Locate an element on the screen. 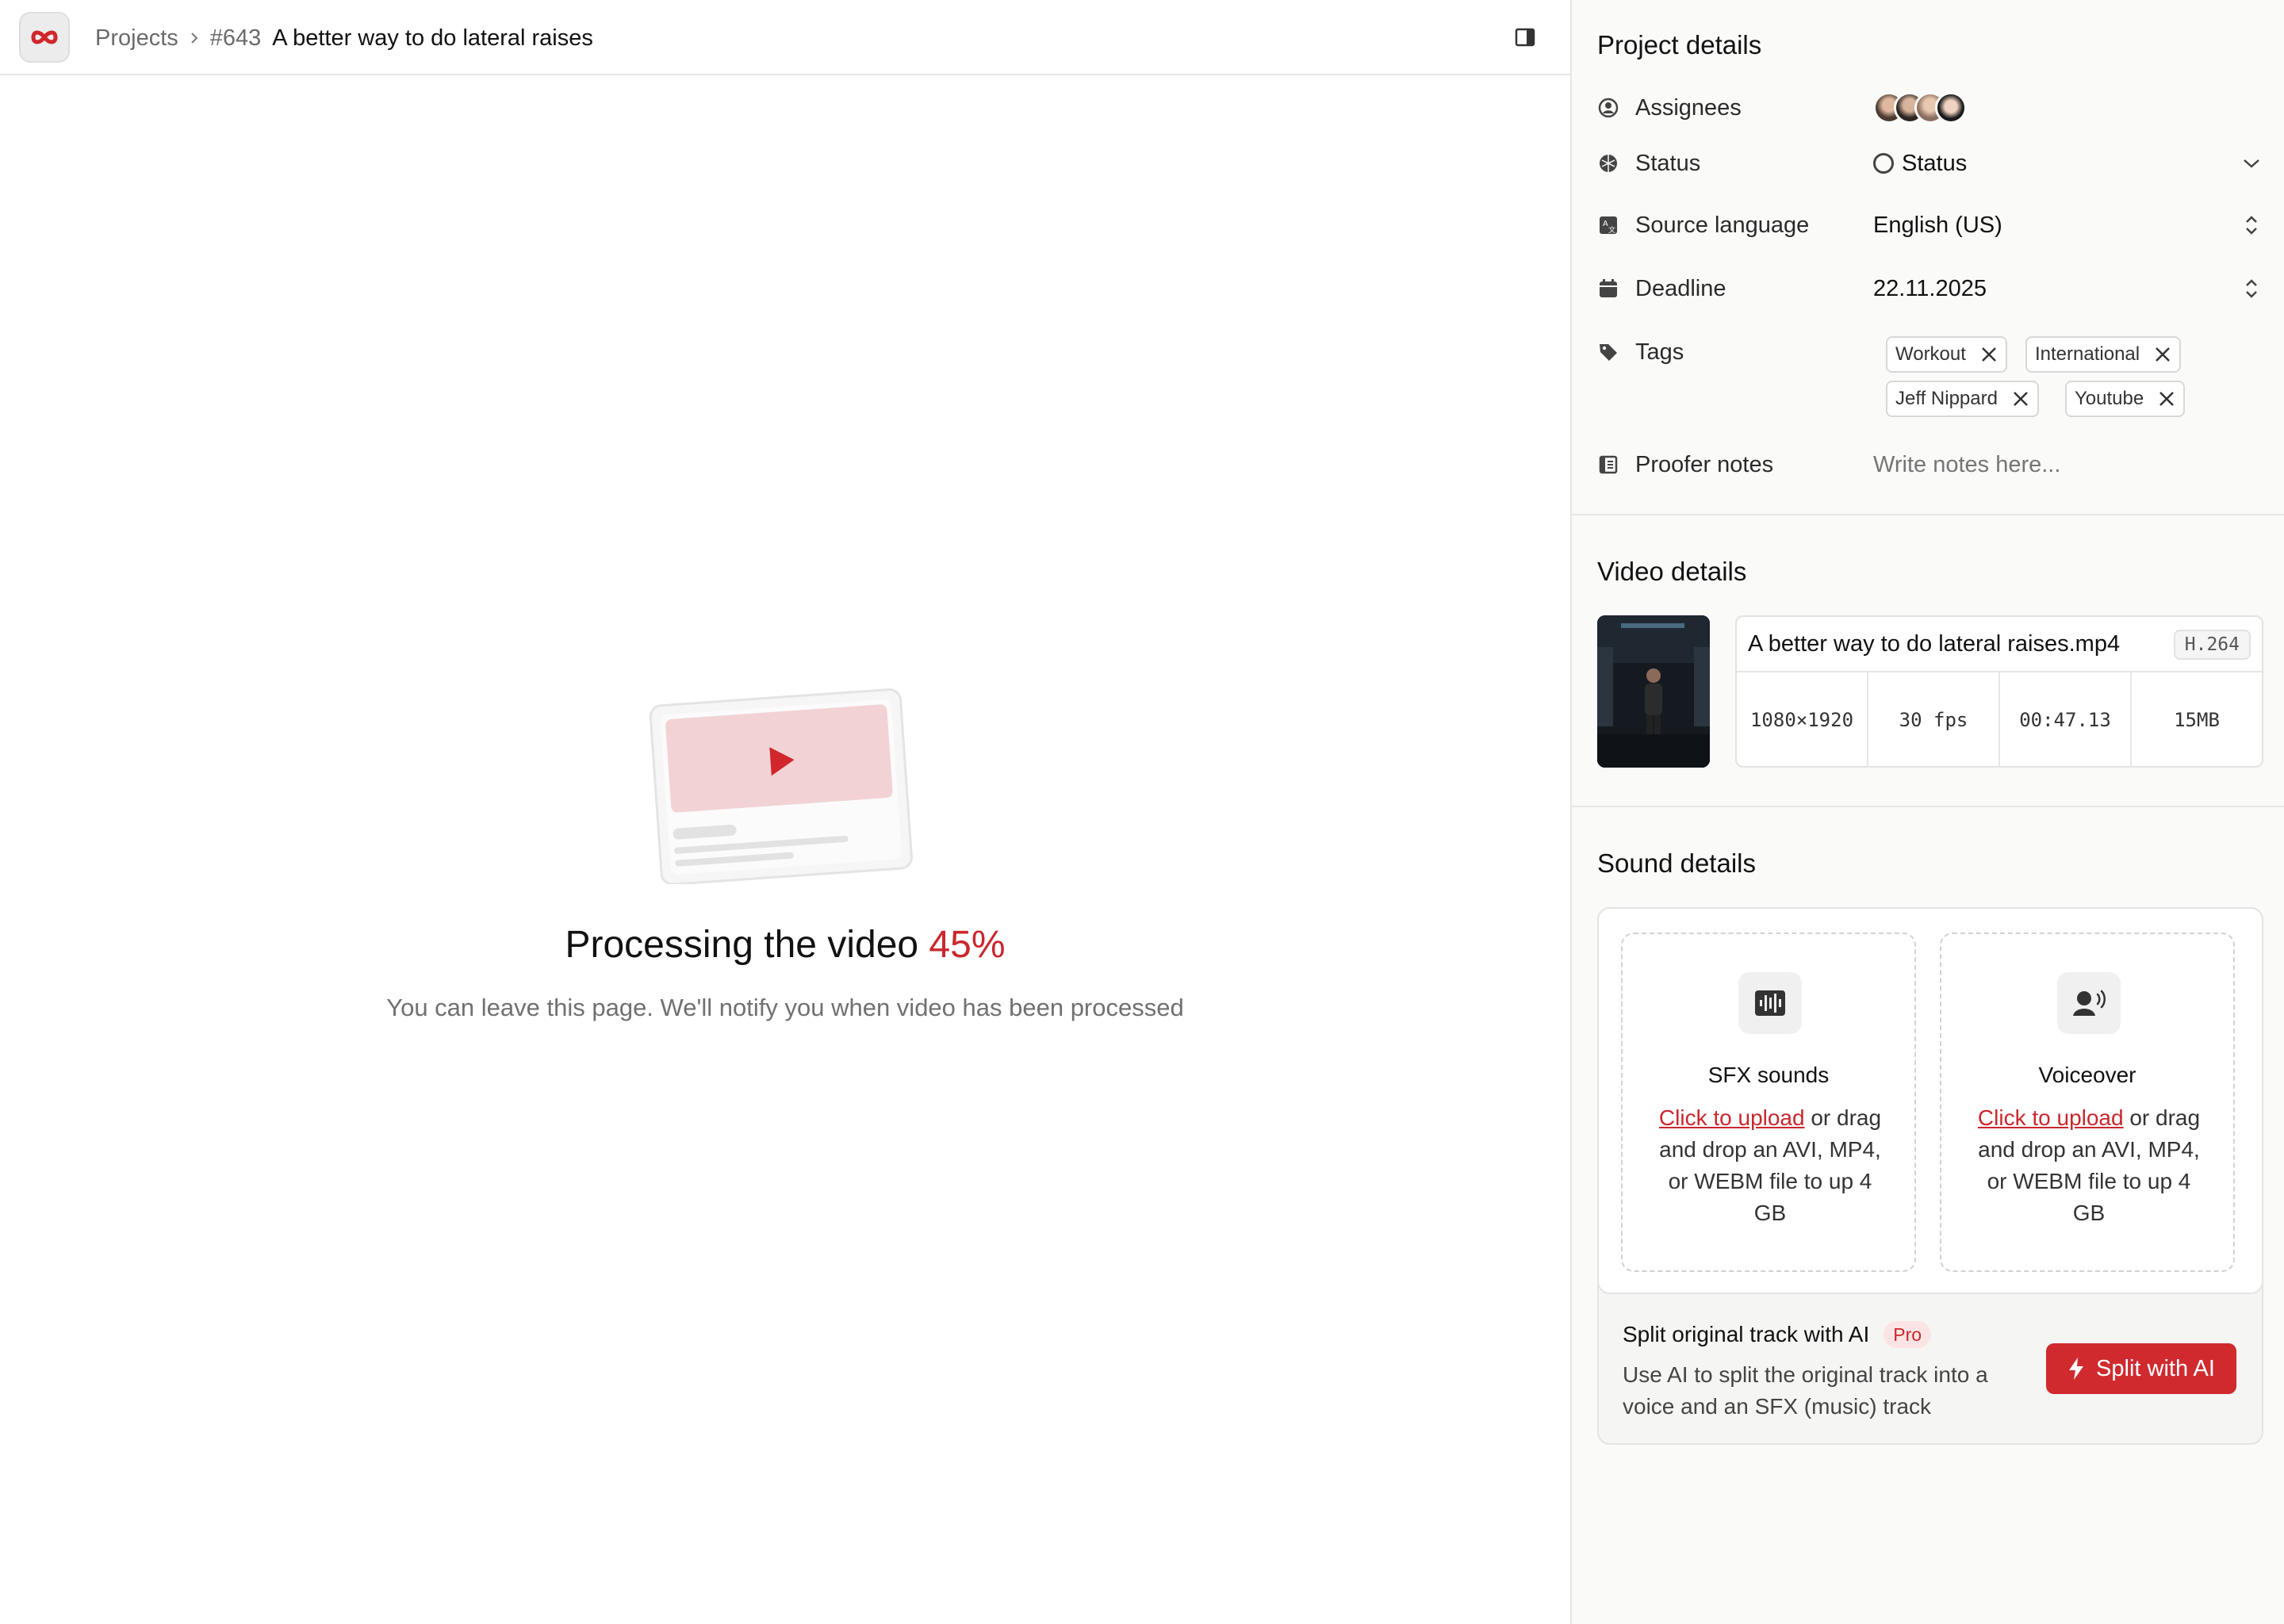  proofer-notes-label: Proofer notes is located at coordinates (1704, 464).